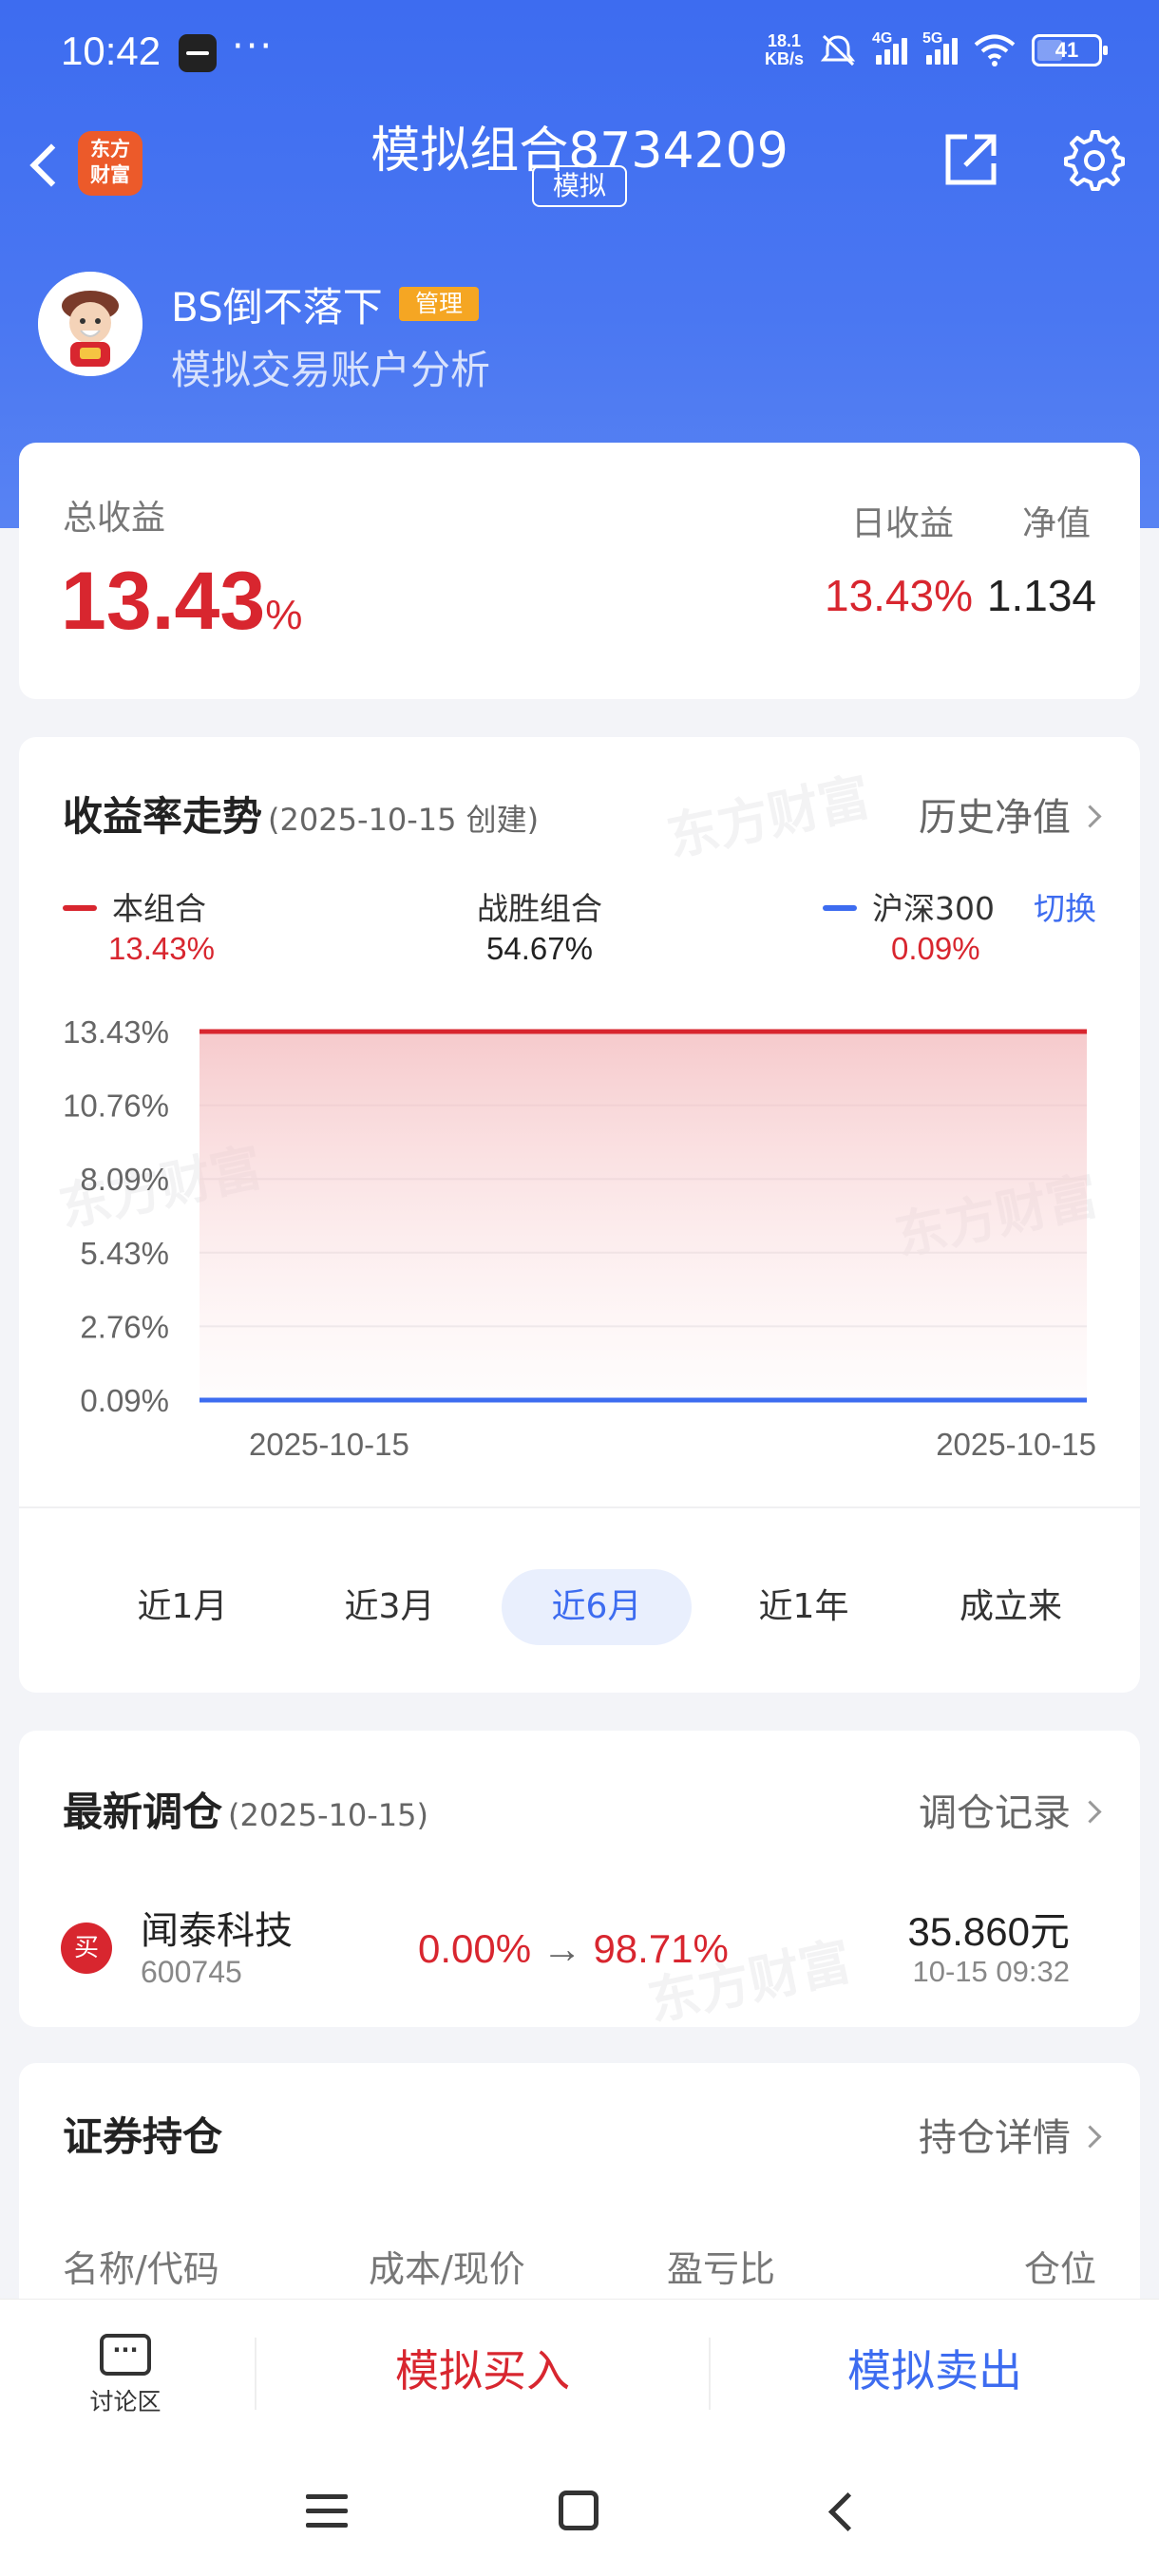 Image resolution: width=1159 pixels, height=2576 pixels. I want to click on rebalance-record-link: 调仓记录, so click(1008, 1809).